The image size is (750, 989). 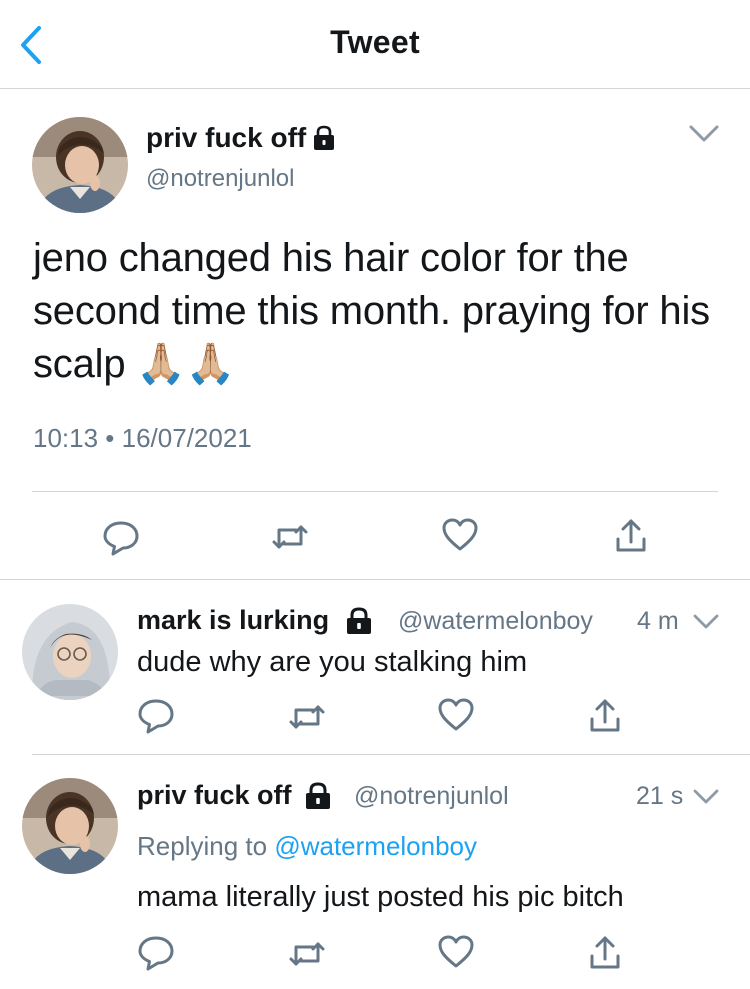 What do you see at coordinates (233, 620) in the screenshot?
I see `display-name-text: mark is lurking` at bounding box center [233, 620].